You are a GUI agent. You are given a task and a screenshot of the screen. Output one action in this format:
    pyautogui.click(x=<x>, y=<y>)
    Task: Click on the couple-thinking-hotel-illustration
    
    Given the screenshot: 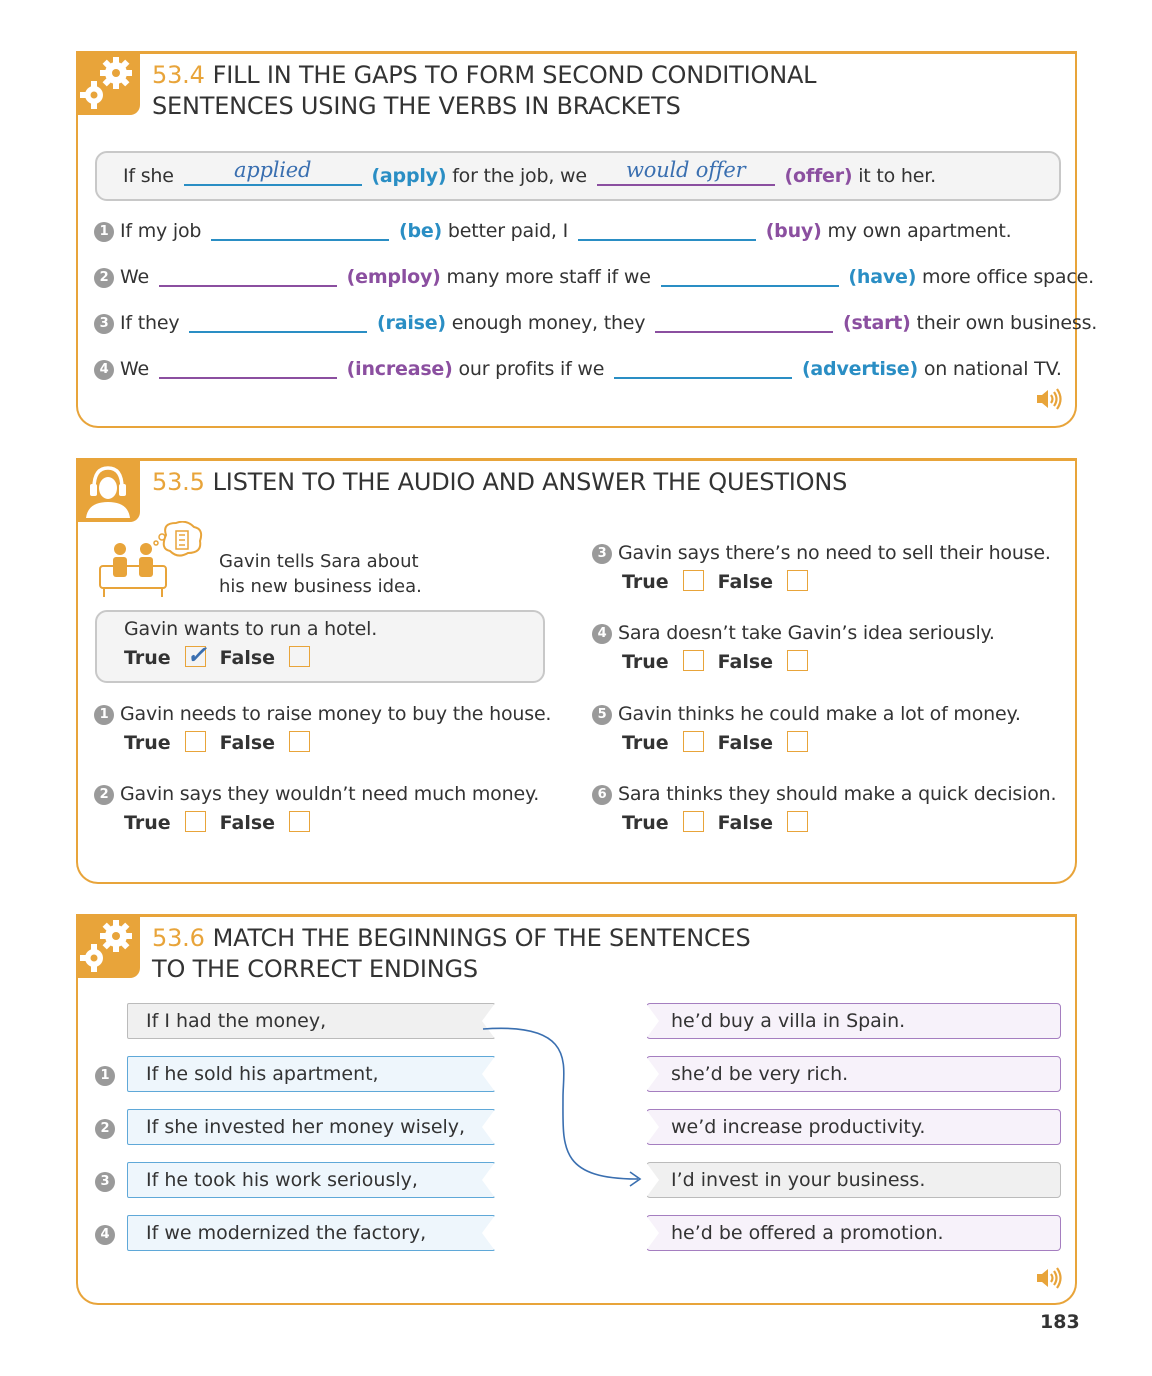 What is the action you would take?
    pyautogui.click(x=153, y=562)
    